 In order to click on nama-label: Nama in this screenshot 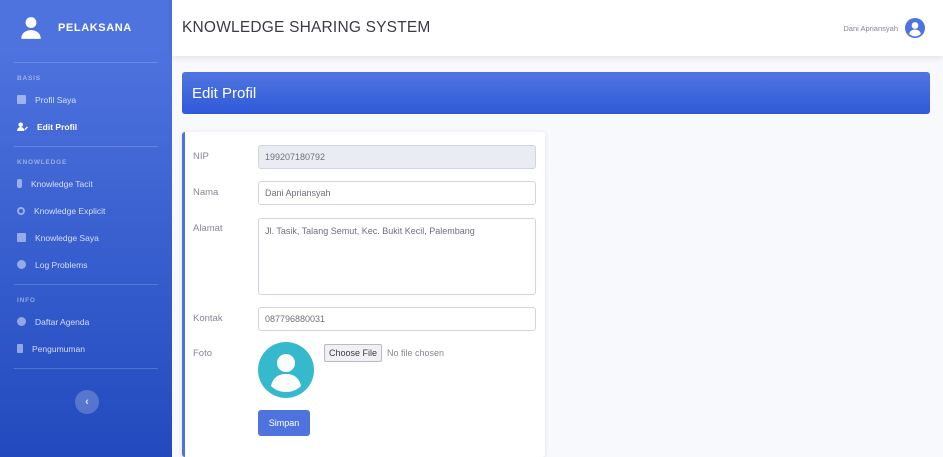, I will do `click(206, 192)`.